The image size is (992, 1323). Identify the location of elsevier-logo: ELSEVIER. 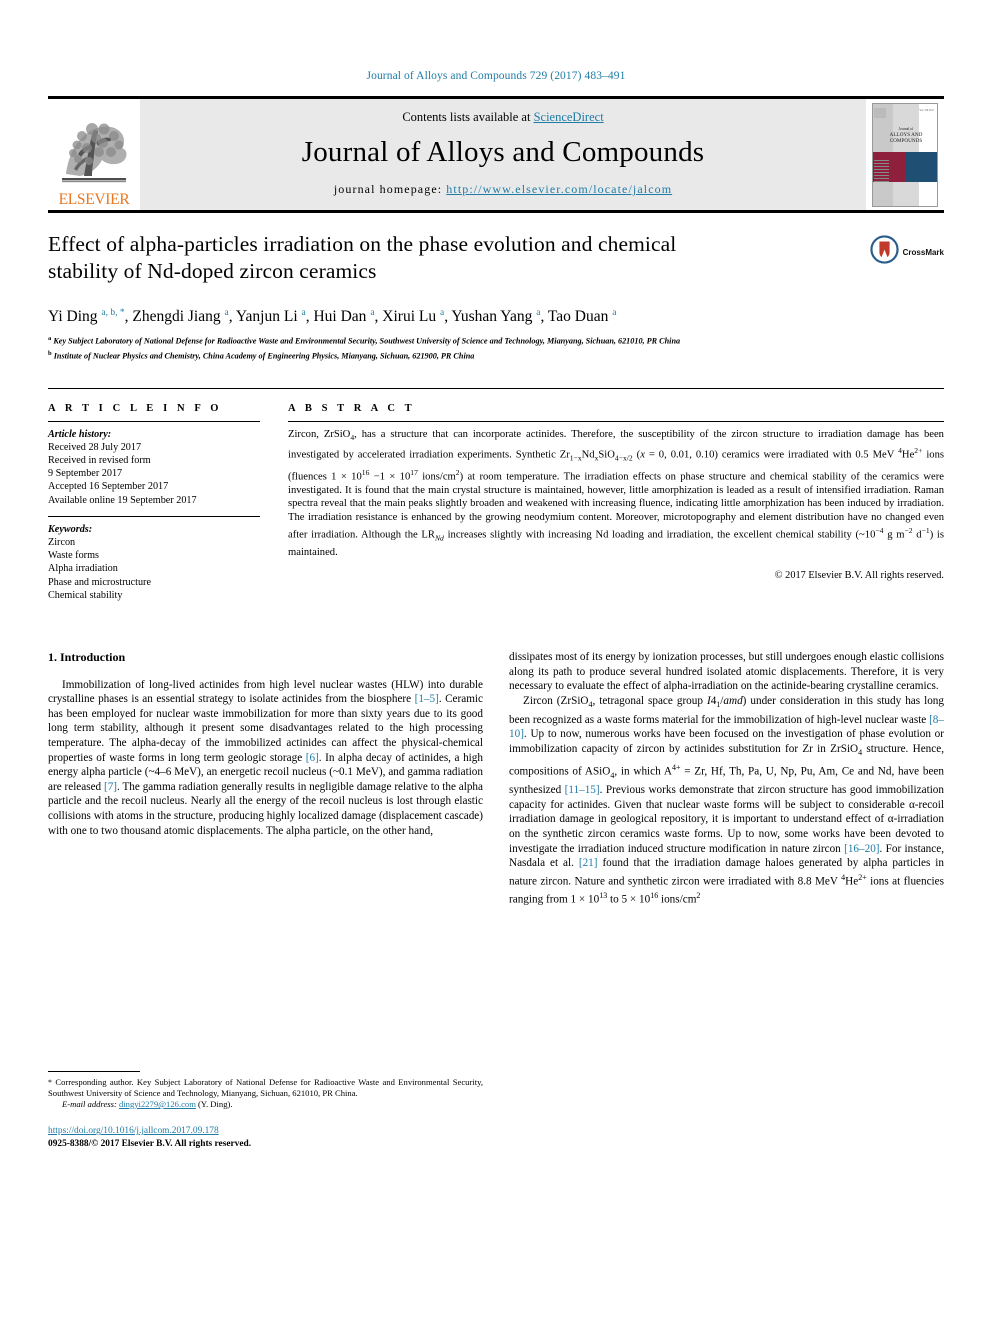
(94, 154).